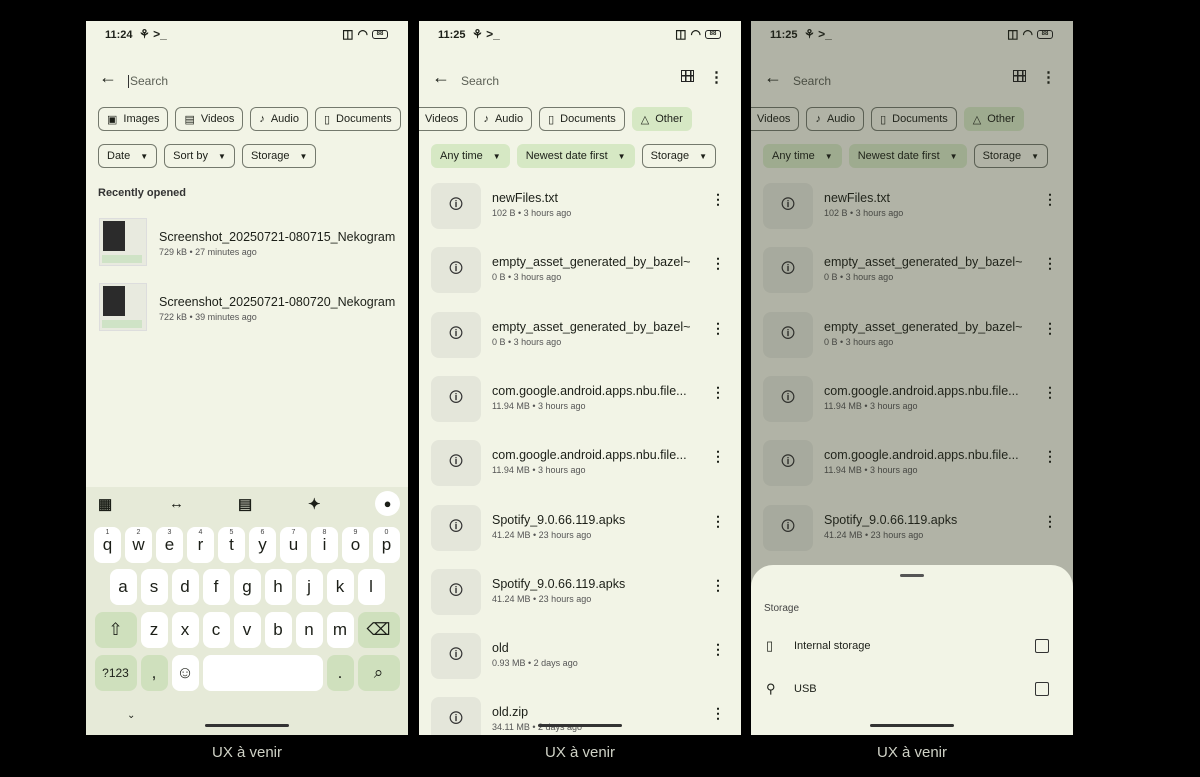 The height and width of the screenshot is (777, 1200). I want to click on letter-key: t5, so click(231, 545).